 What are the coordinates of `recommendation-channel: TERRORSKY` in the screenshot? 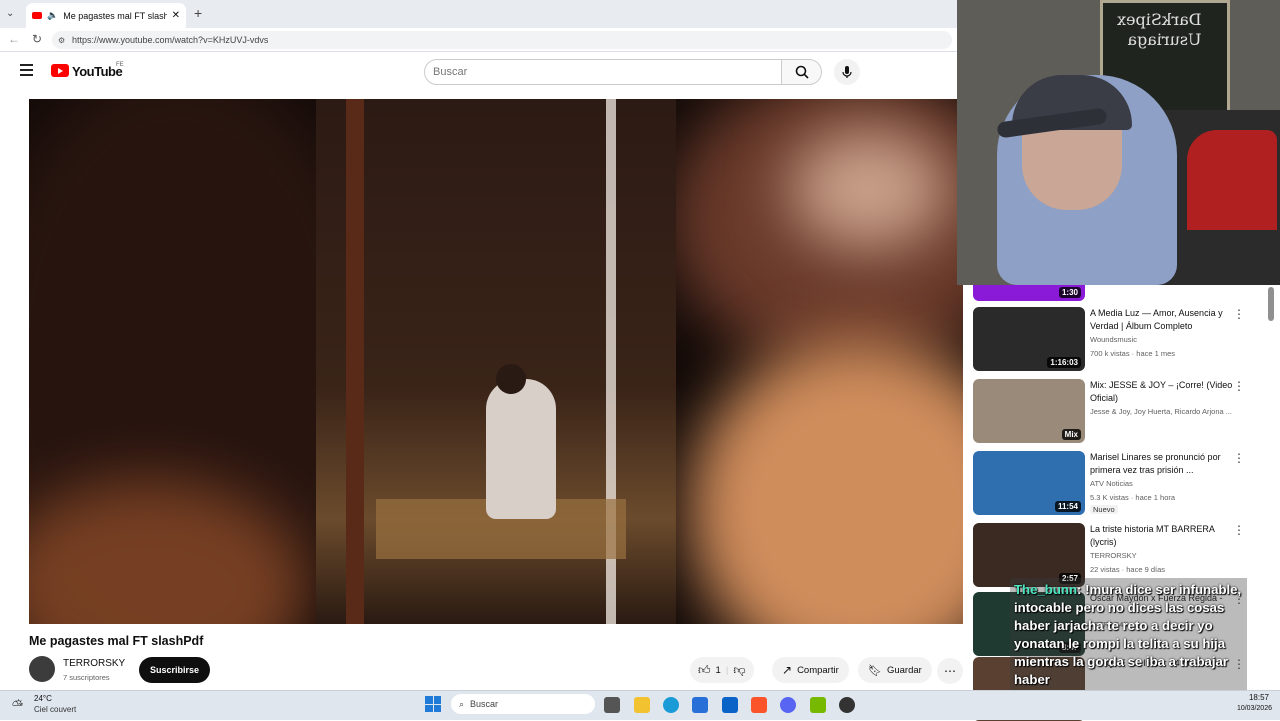 It's located at (1113, 555).